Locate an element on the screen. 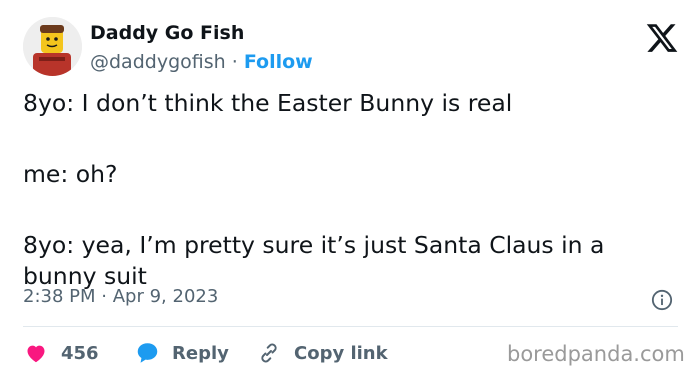 This screenshot has height=379, width=700. handle-row: @daddygofish · Follow is located at coordinates (201, 62).